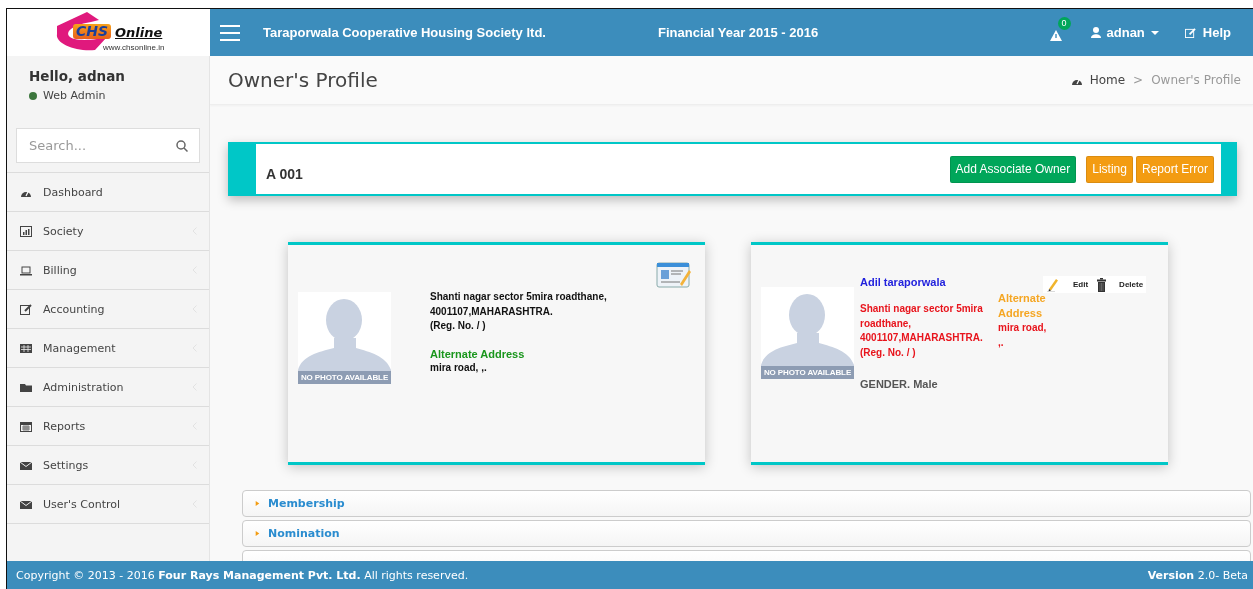 The height and width of the screenshot is (589, 1253). Describe the element at coordinates (182, 146) in the screenshot. I see `search-icon` at that location.